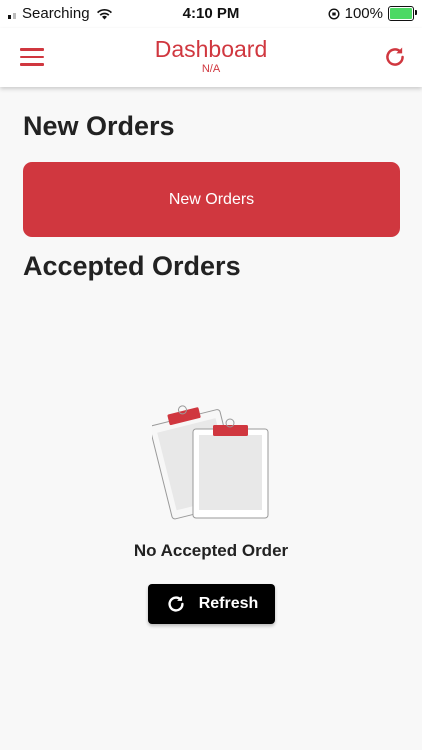 This screenshot has height=750, width=422. What do you see at coordinates (211, 49) in the screenshot?
I see `page-title: Dashboard` at bounding box center [211, 49].